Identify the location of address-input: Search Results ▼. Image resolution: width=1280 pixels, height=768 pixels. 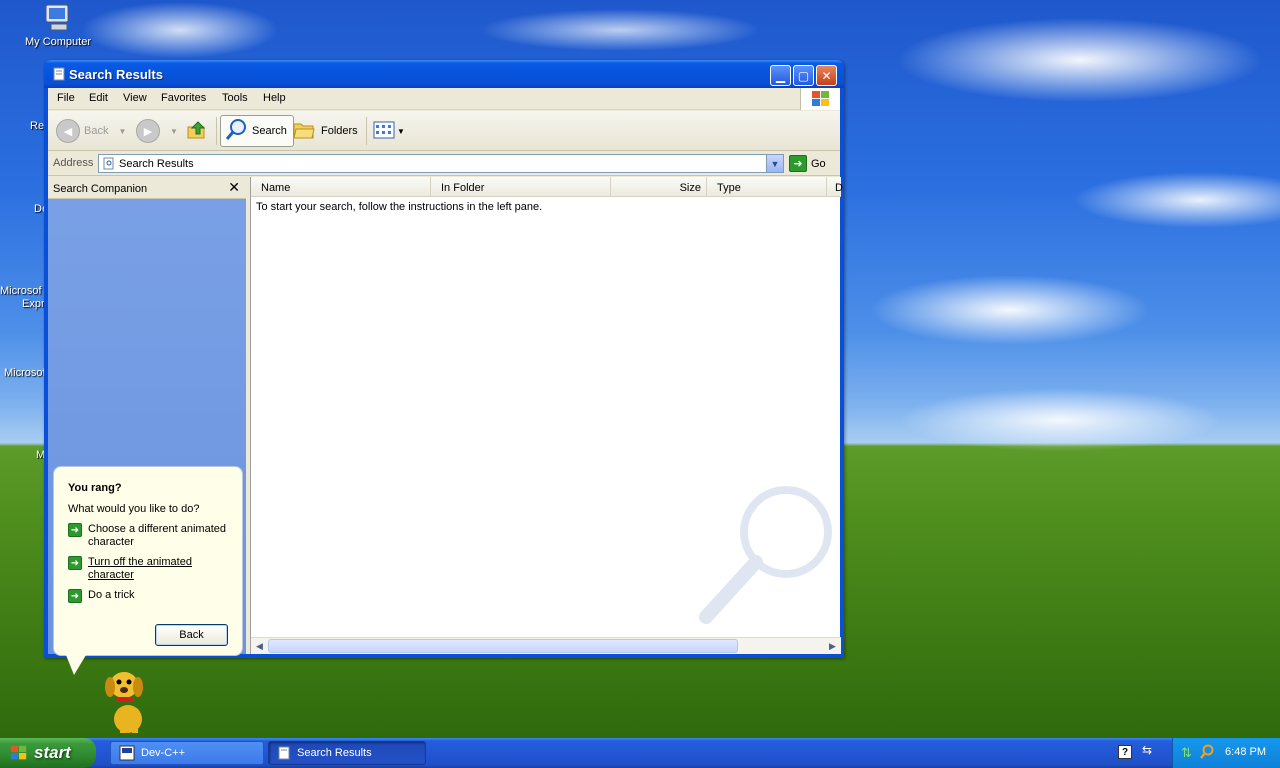
(441, 163).